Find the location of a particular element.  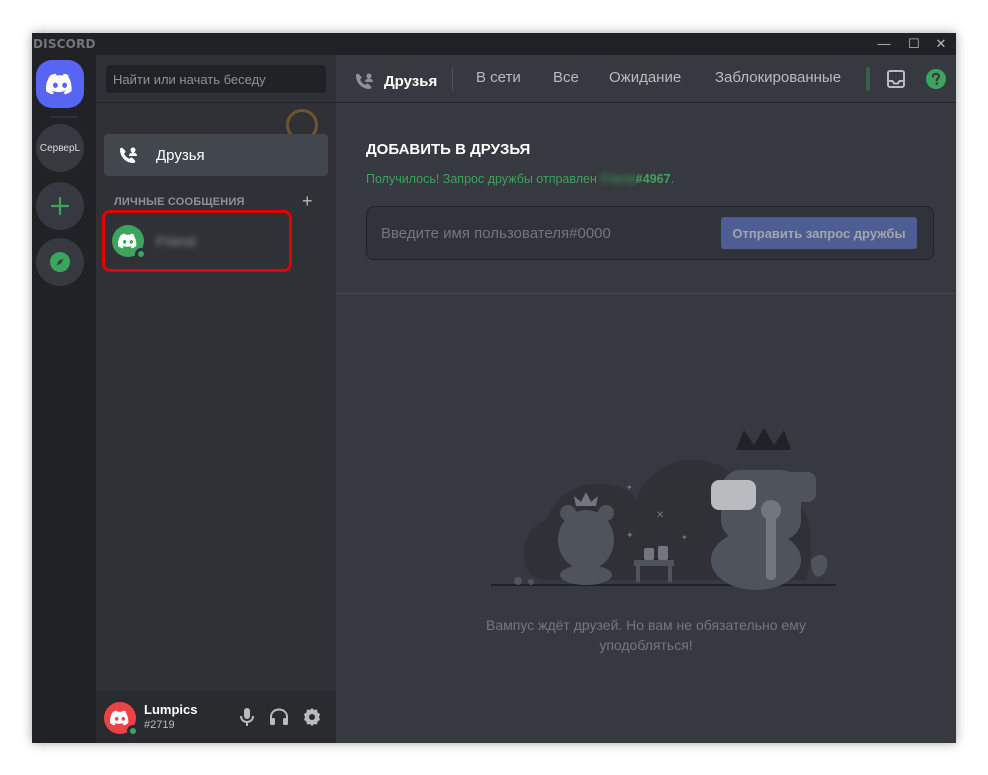

deafen-button is located at coordinates (279, 717).